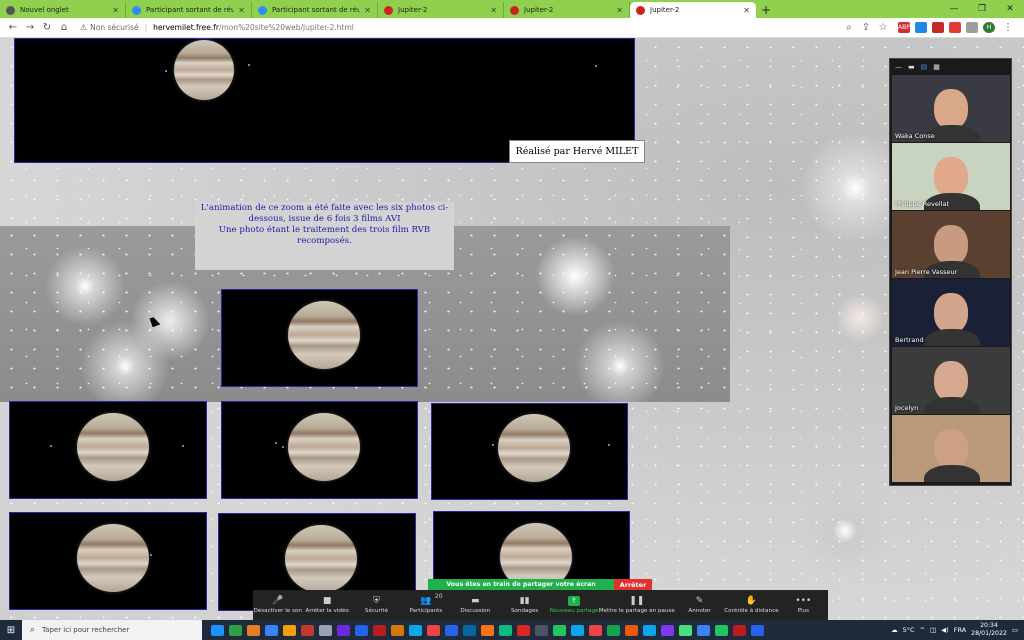  What do you see at coordinates (376, 605) in the screenshot?
I see `security-button: ⛨ Sécurité` at bounding box center [376, 605].